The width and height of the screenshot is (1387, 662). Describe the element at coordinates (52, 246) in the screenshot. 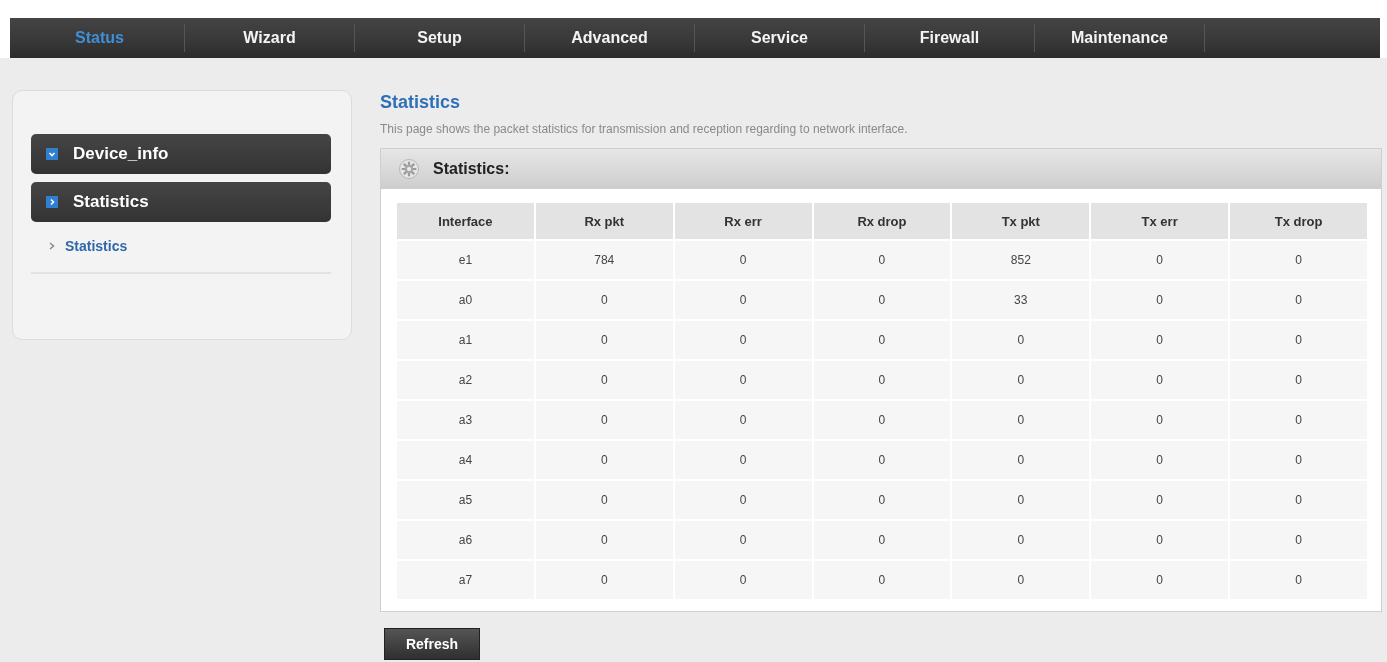

I see `chevron-icon` at that location.